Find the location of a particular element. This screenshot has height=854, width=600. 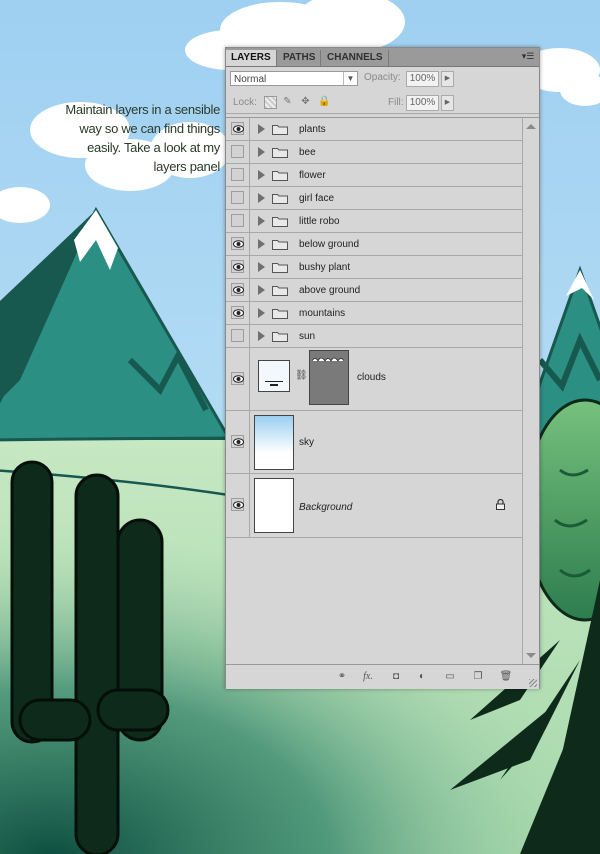

layer-name: sun is located at coordinates (307, 336).